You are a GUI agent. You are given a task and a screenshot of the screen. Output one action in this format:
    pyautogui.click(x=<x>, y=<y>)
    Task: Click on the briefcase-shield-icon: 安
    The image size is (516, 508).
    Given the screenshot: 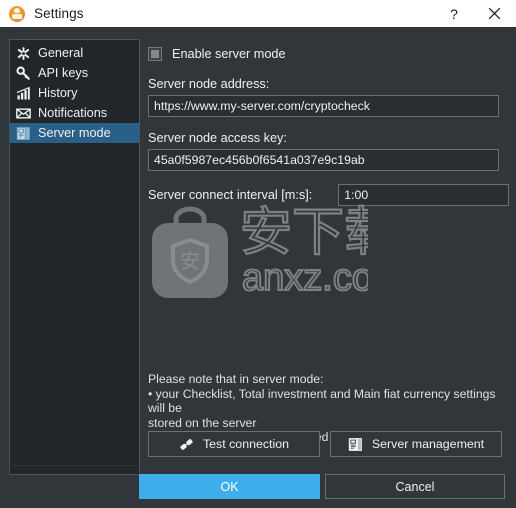 What is the action you would take?
    pyautogui.click(x=190, y=252)
    